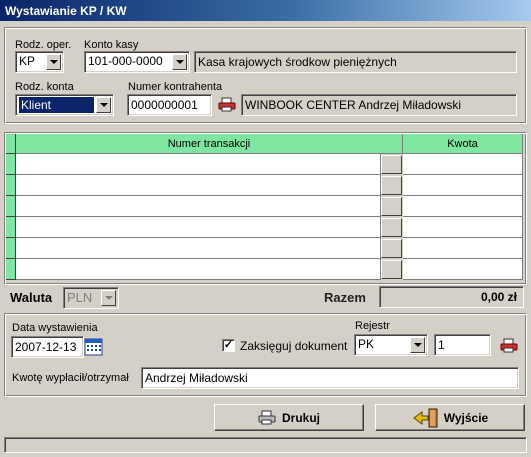 This screenshot has height=457, width=531. What do you see at coordinates (93, 346) in the screenshot?
I see `calendar-icon` at bounding box center [93, 346].